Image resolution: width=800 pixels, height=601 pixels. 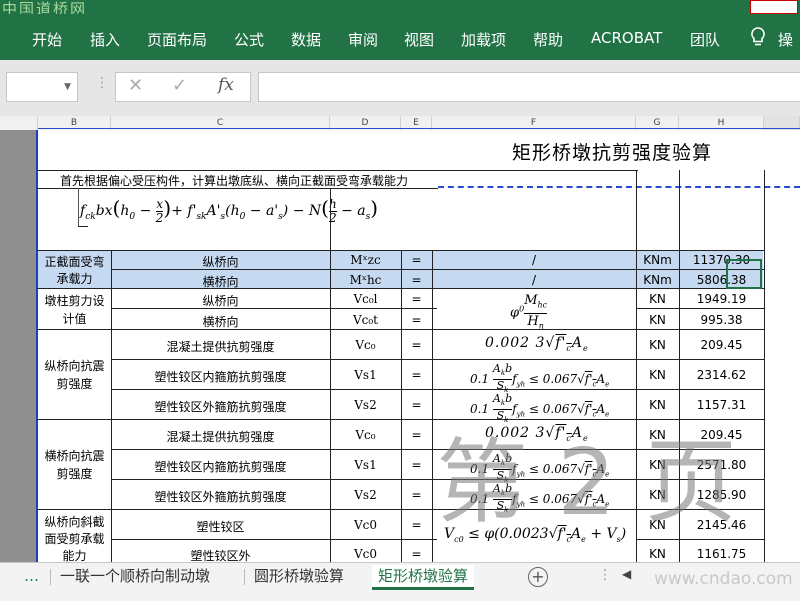 What do you see at coordinates (18, 346) in the screenshot?
I see `row-headers` at bounding box center [18, 346].